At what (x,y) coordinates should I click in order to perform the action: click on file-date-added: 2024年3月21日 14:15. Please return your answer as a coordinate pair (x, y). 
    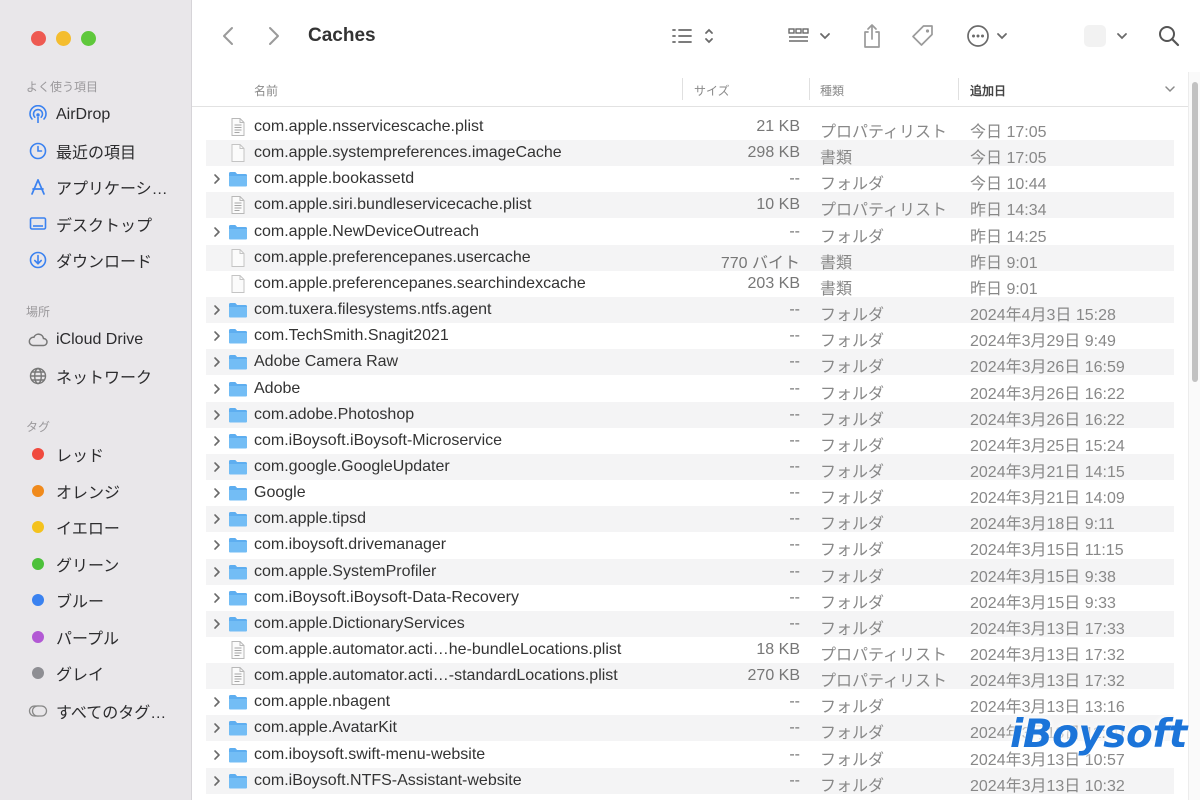
    Looking at the image, I should click on (1047, 472).